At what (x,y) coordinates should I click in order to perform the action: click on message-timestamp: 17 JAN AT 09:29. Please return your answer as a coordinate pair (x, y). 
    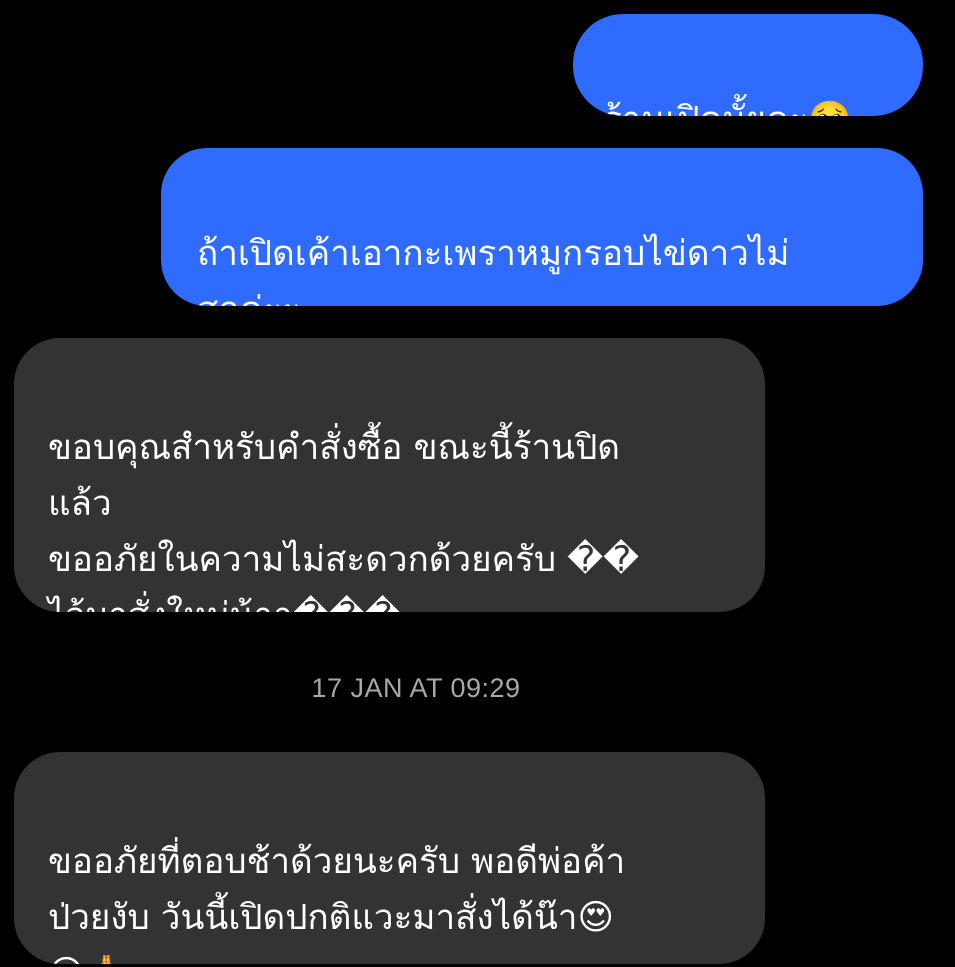
    Looking at the image, I should click on (416, 688).